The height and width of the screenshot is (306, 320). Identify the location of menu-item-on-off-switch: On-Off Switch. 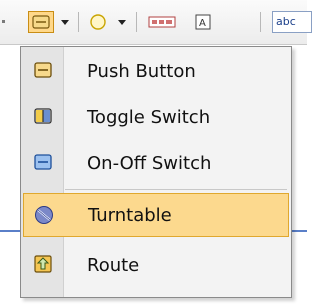
(156, 163).